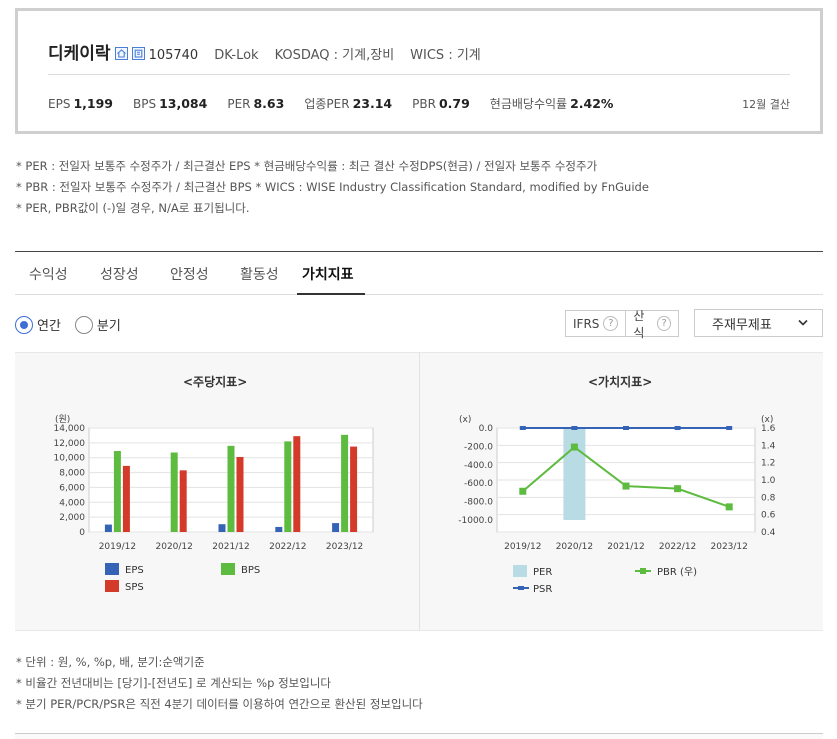 This screenshot has height=739, width=837. What do you see at coordinates (80, 103) in the screenshot?
I see `metric-eps: EPS 1,199` at bounding box center [80, 103].